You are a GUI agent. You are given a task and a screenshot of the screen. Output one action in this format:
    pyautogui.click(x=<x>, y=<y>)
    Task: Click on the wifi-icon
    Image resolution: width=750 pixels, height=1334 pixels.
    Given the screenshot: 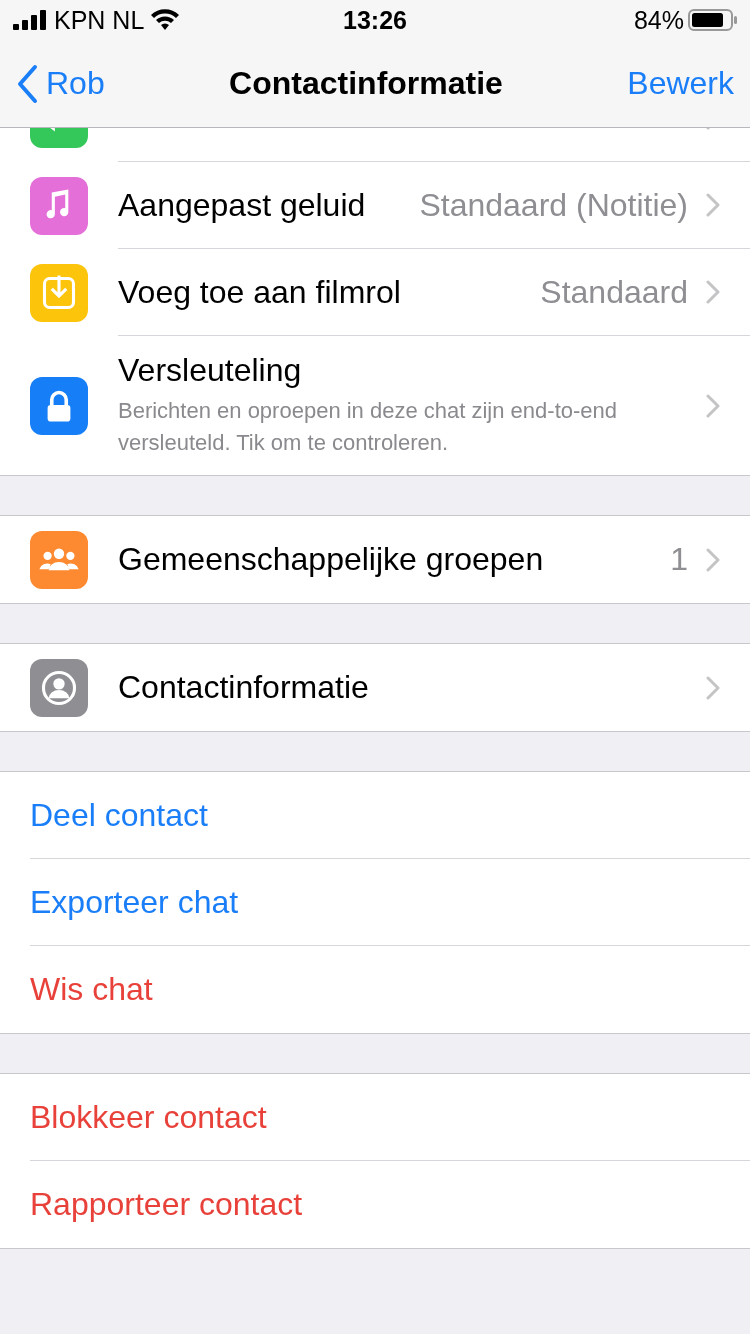 What is the action you would take?
    pyautogui.click(x=165, y=20)
    